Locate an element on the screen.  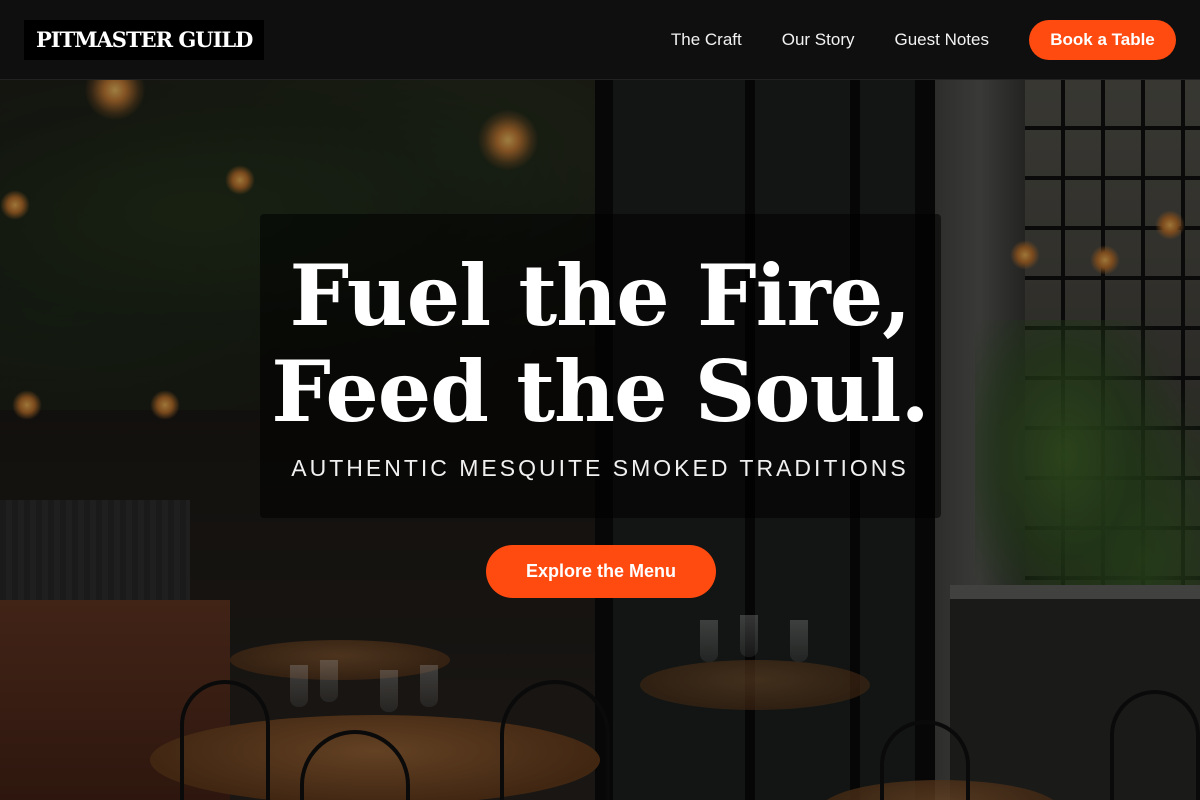
nav-link-guest-notes: Guest Notes is located at coordinates (942, 40).